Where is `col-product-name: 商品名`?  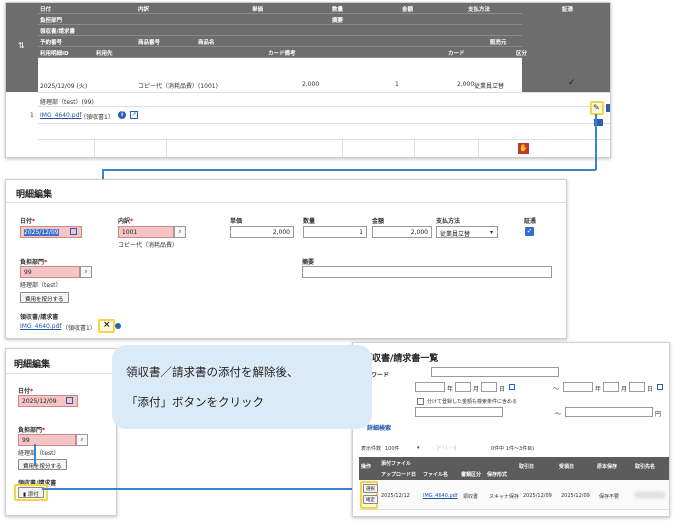
col-product-name: 商品名 is located at coordinates (206, 43).